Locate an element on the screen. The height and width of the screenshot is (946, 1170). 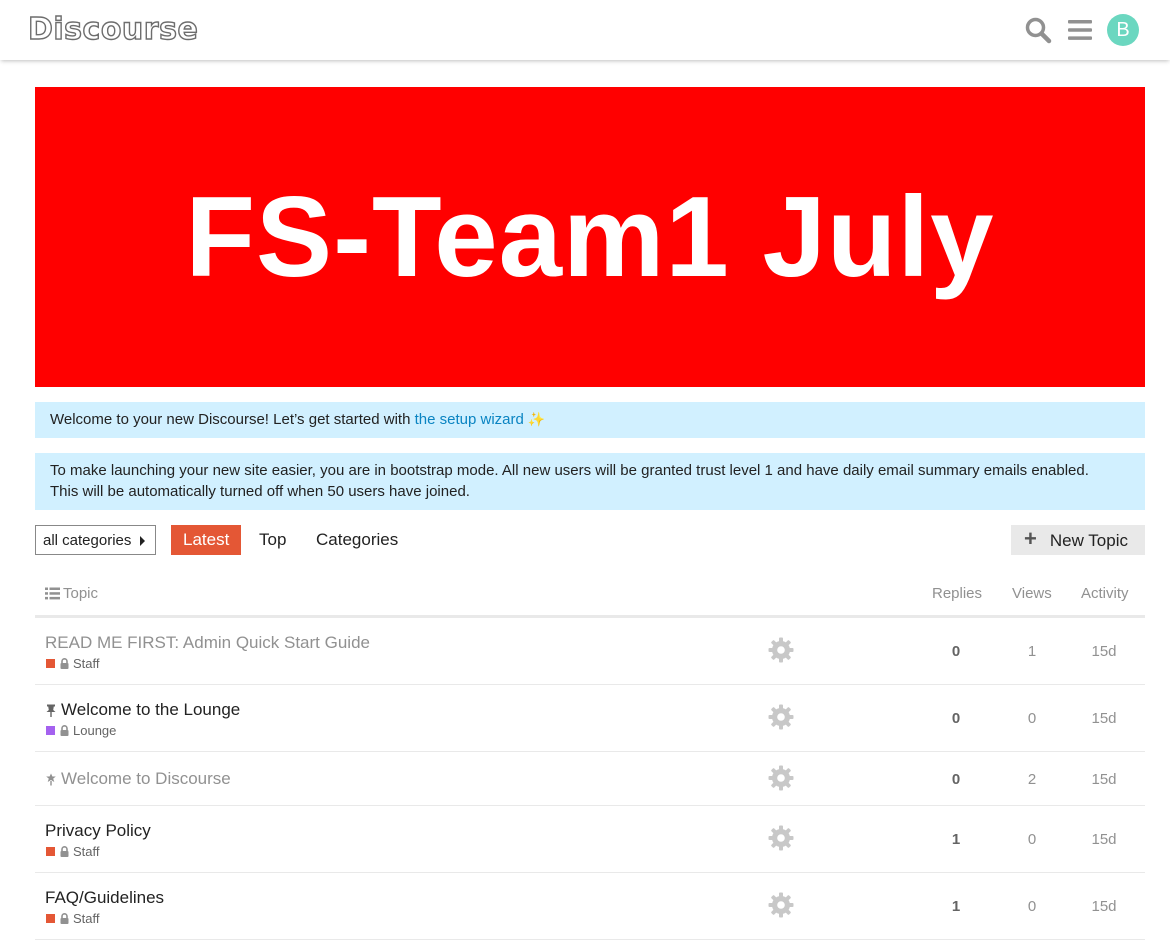
pin-icon is located at coordinates (51, 710).